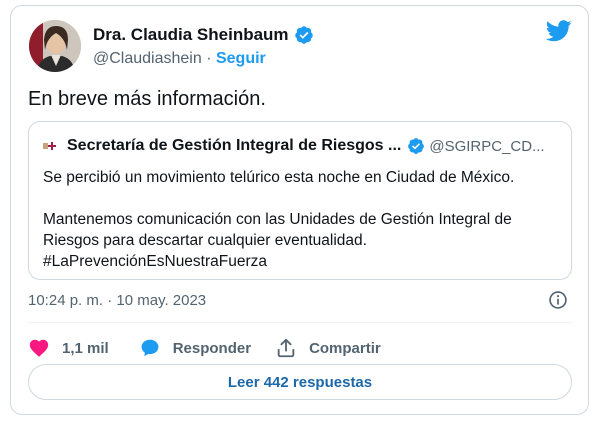 Image resolution: width=601 pixels, height=423 pixels. What do you see at coordinates (191, 35) in the screenshot?
I see `author-name: Dra. Claudia Sheinbaum` at bounding box center [191, 35].